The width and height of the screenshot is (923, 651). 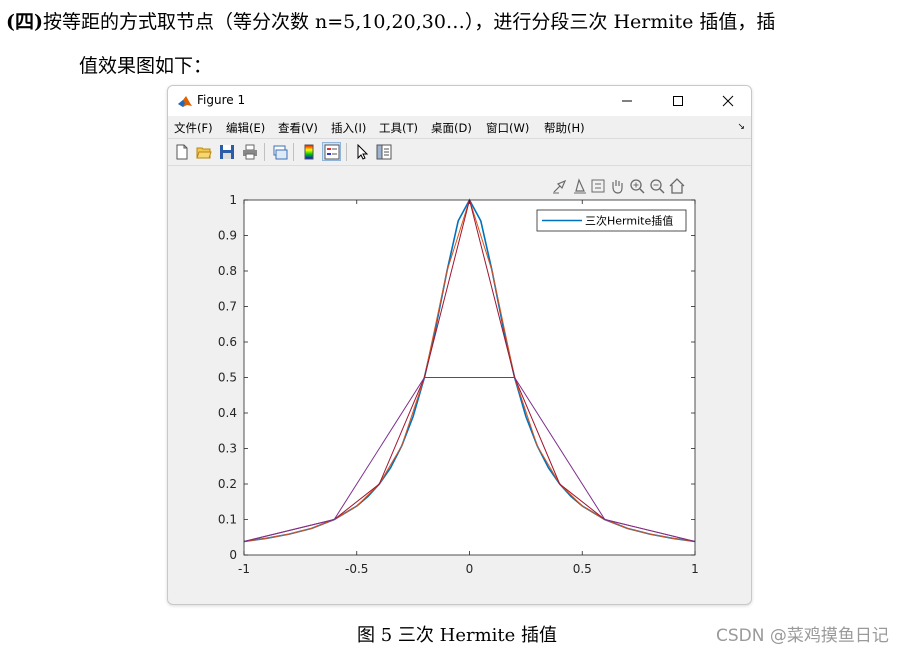 What do you see at coordinates (356, 569) in the screenshot?
I see `x-tick-label: -0.5` at bounding box center [356, 569].